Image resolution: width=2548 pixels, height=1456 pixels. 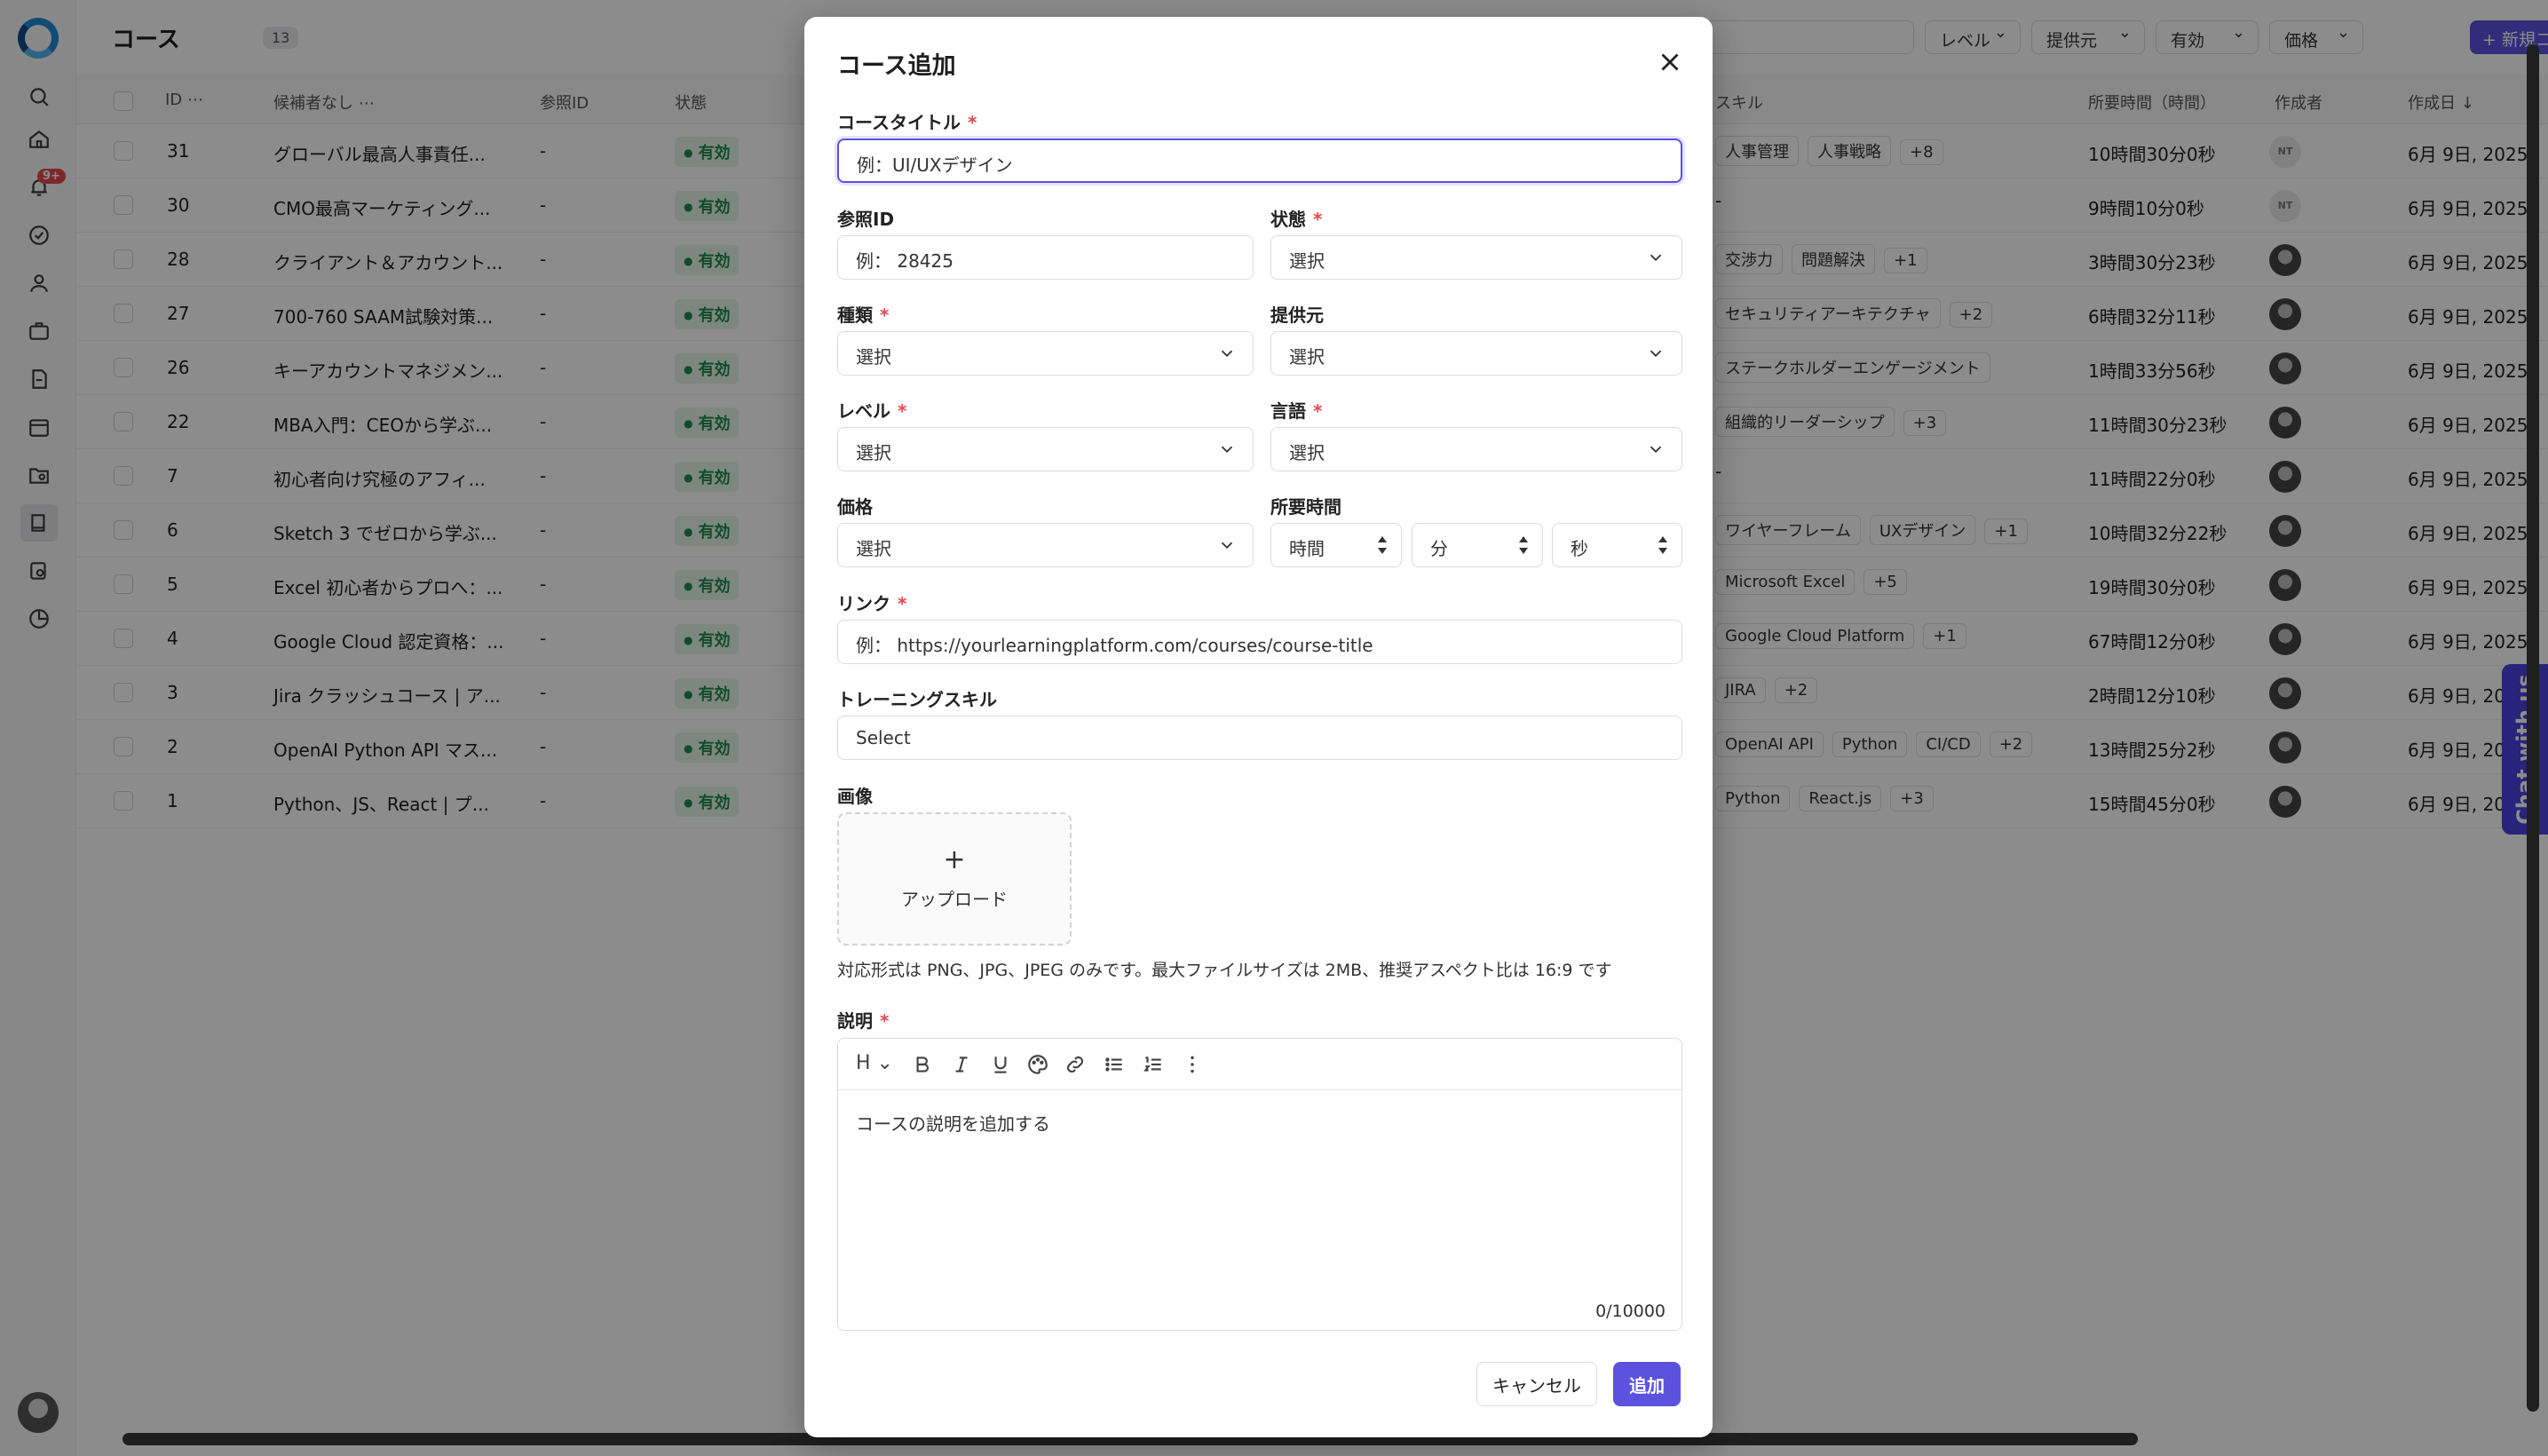 I want to click on character-counter: 0/10000, so click(x=1630, y=1311).